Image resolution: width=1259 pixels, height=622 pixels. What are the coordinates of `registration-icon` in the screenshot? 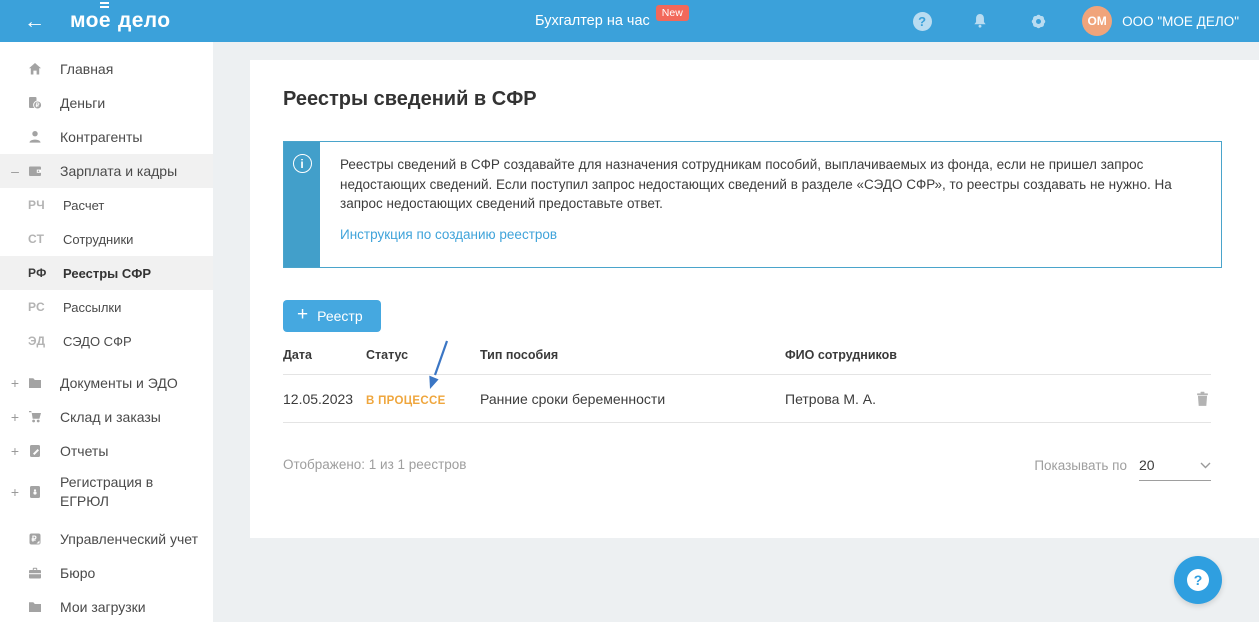 It's located at (36, 492).